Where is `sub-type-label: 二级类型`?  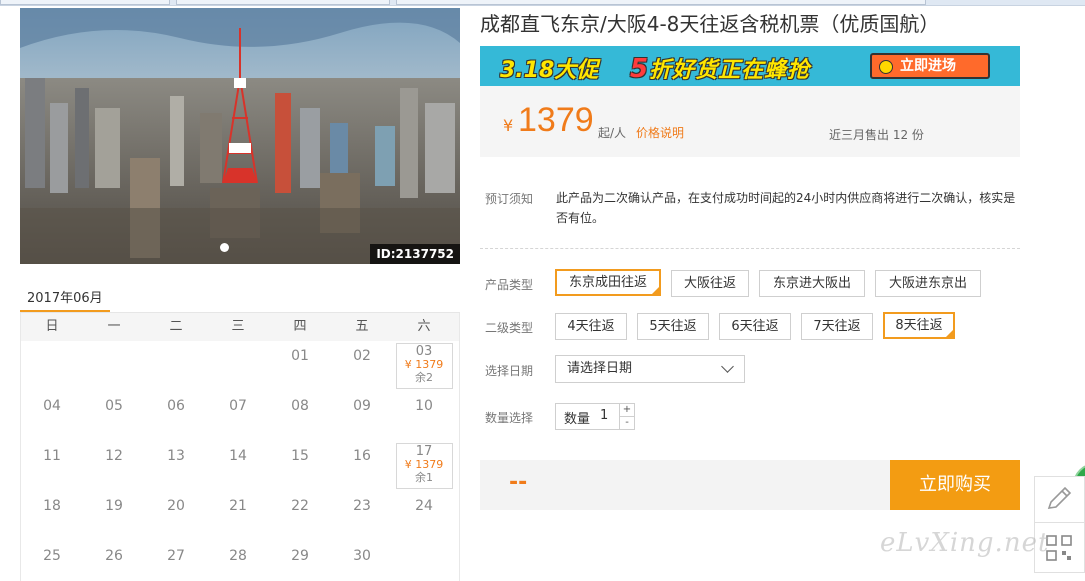
sub-type-label: 二级类型 is located at coordinates (509, 328).